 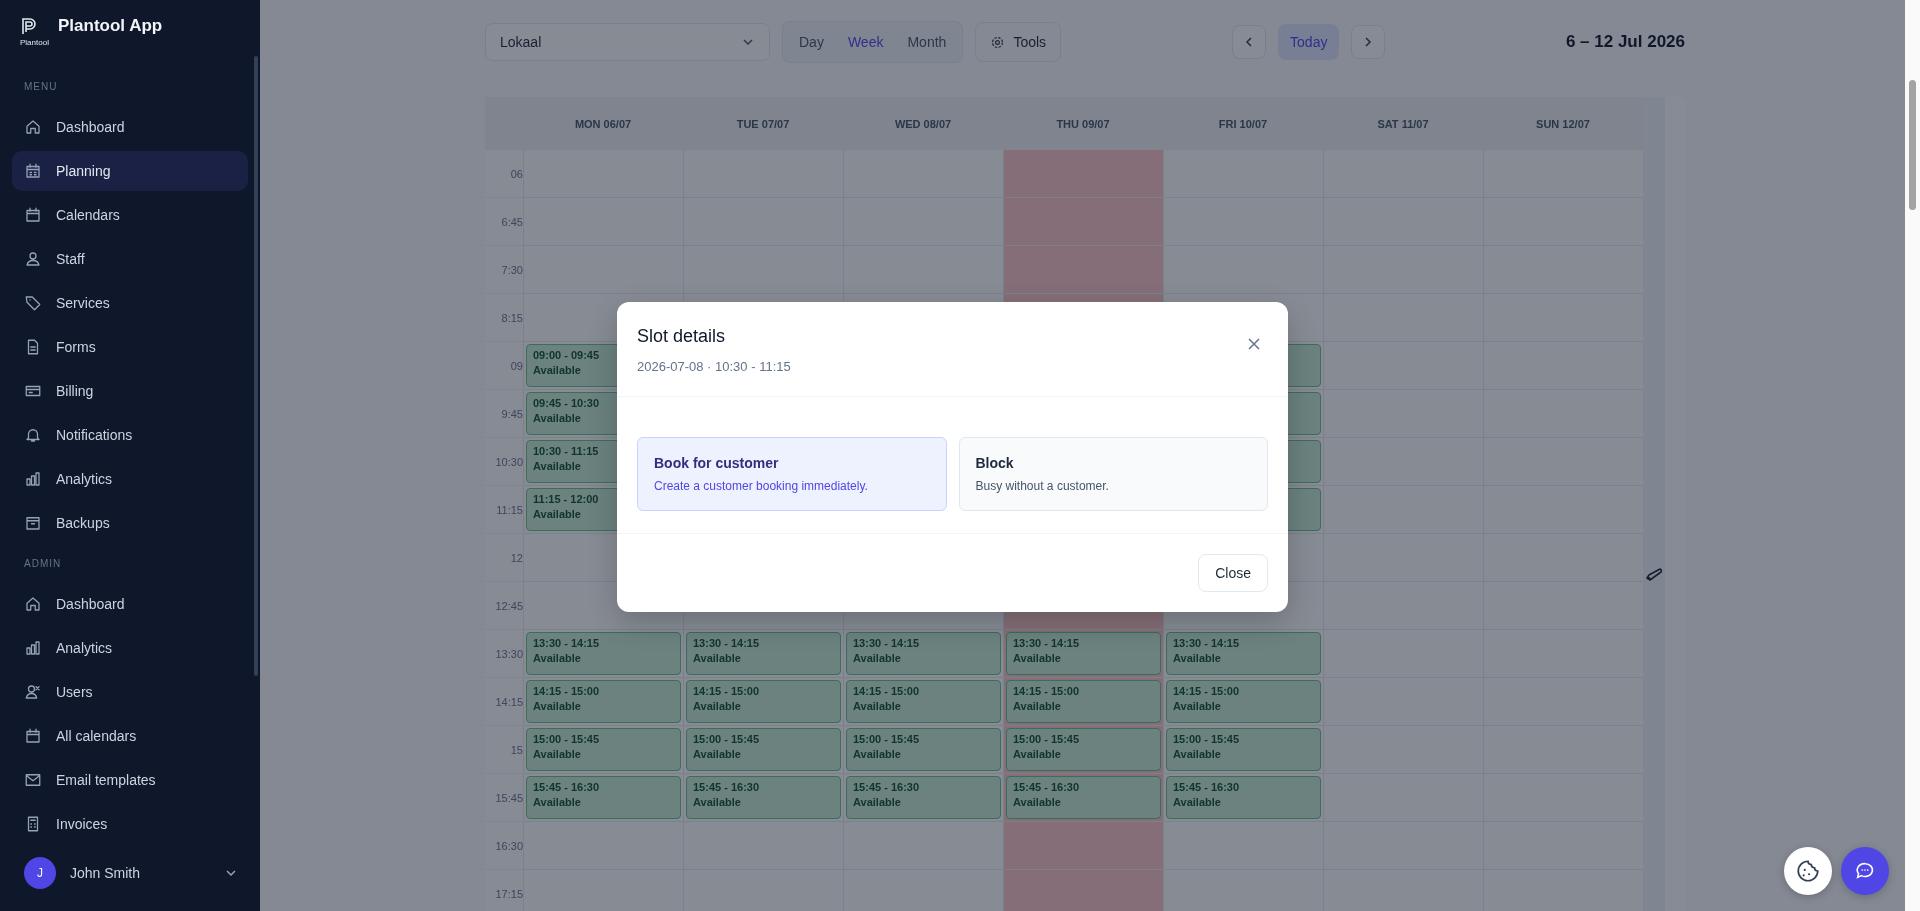 I want to click on day-header: FRI 10/07, so click(x=1243, y=124).